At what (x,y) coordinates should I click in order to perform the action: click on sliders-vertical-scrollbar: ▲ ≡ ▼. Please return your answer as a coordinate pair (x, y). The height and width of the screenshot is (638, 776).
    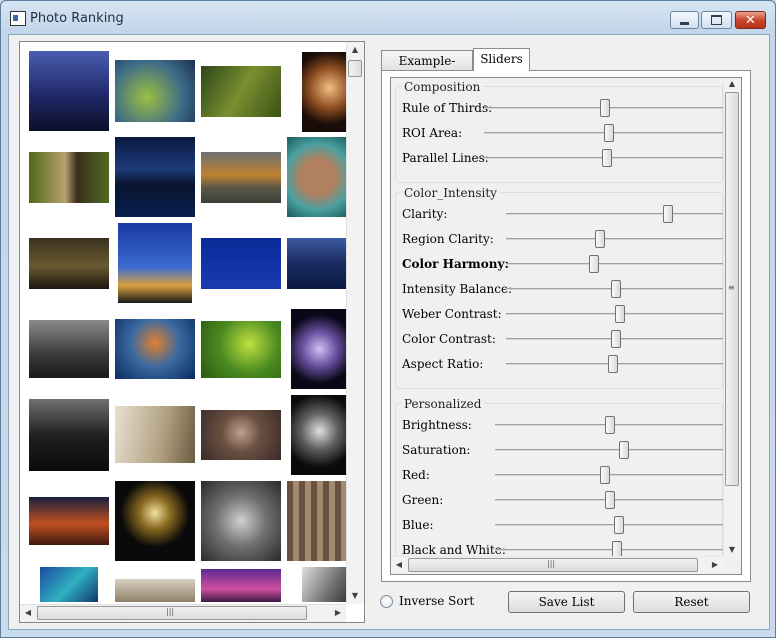
    Looking at the image, I should click on (732, 317).